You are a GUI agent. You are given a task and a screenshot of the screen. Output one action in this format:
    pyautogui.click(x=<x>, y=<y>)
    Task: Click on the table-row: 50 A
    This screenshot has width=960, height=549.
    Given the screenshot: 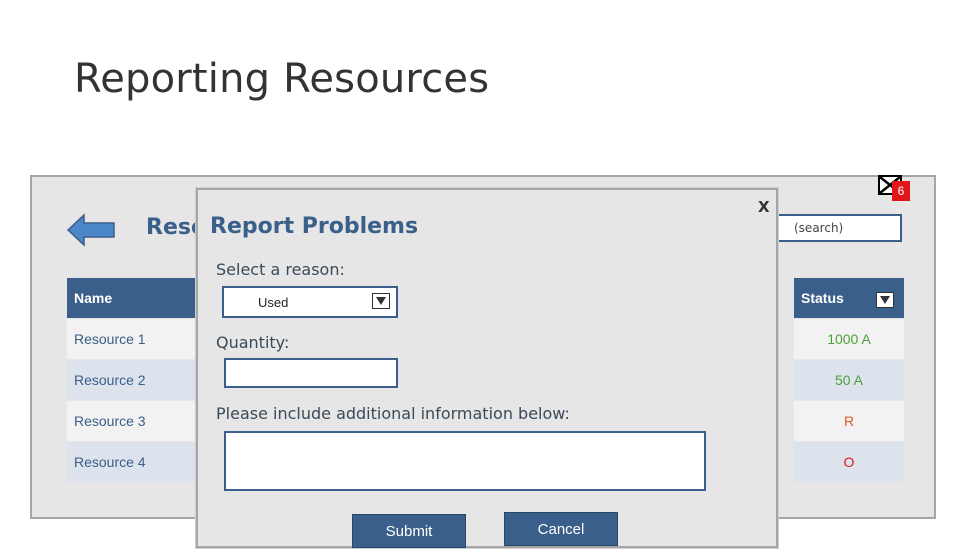 What is the action you would take?
    pyautogui.click(x=849, y=380)
    